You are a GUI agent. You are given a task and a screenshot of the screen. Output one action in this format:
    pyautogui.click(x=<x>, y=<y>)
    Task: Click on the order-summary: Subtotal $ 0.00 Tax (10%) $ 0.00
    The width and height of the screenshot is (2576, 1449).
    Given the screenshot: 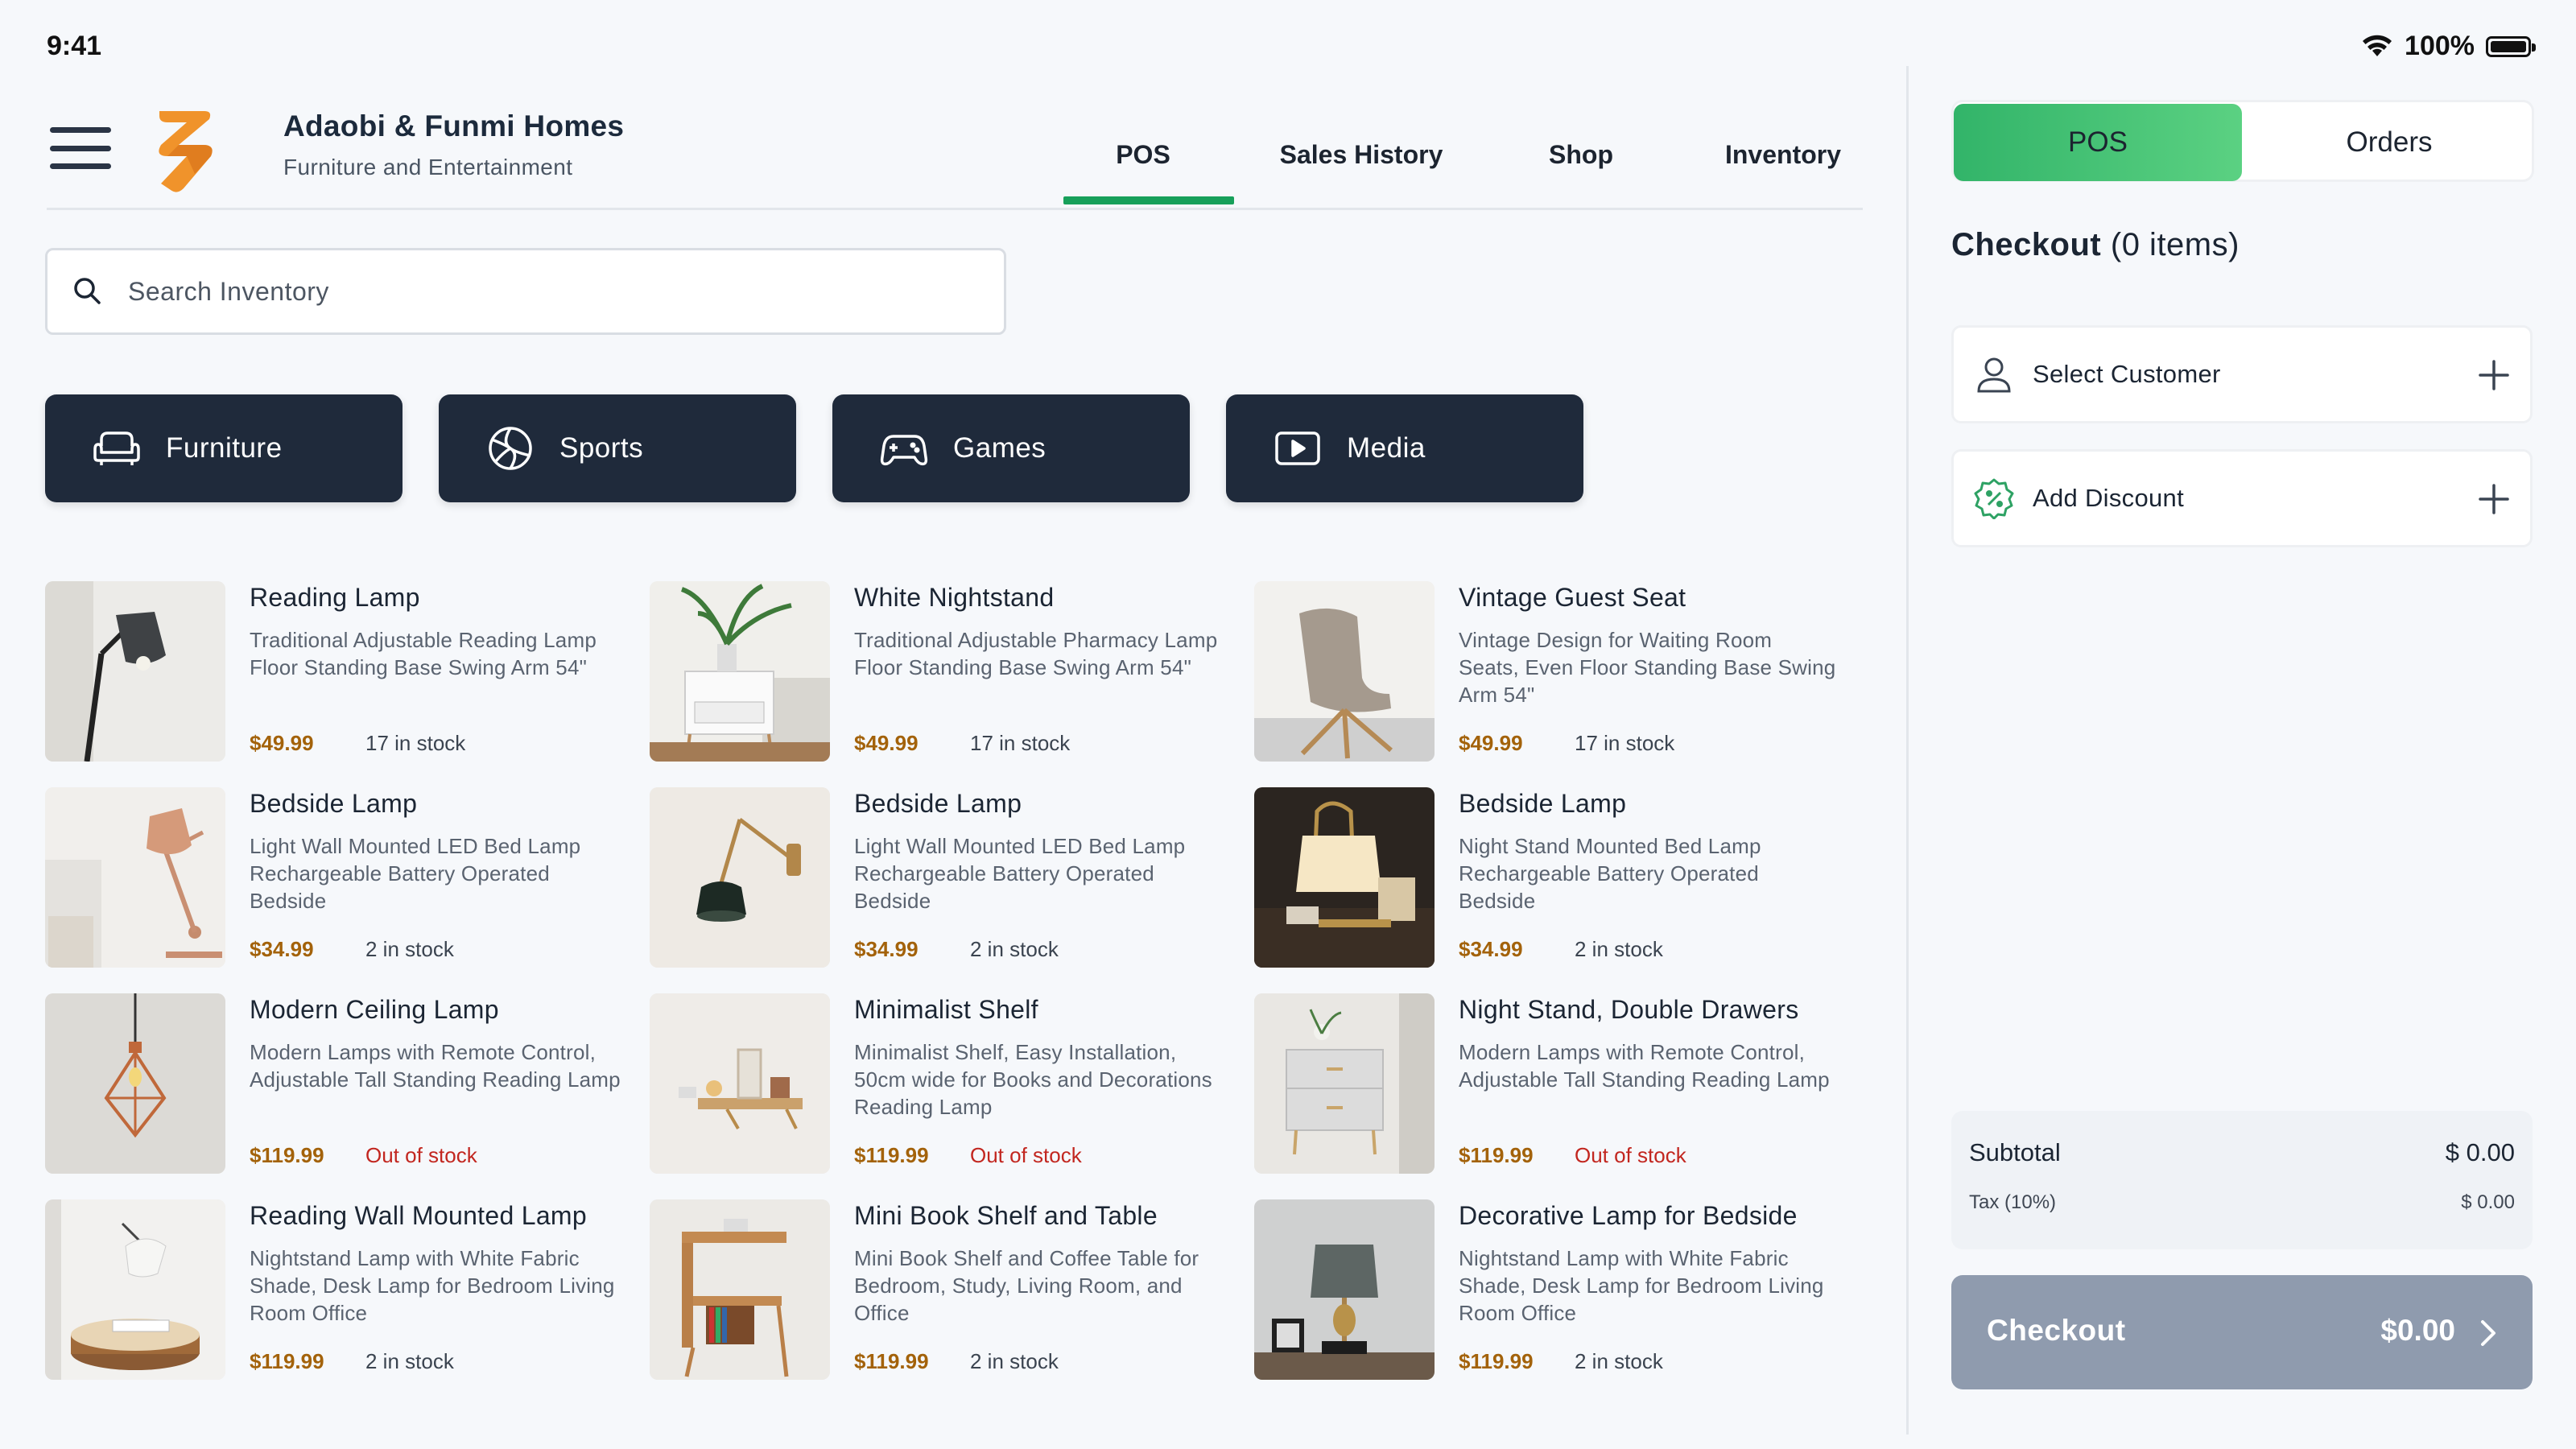 What is the action you would take?
    pyautogui.click(x=2242, y=1180)
    